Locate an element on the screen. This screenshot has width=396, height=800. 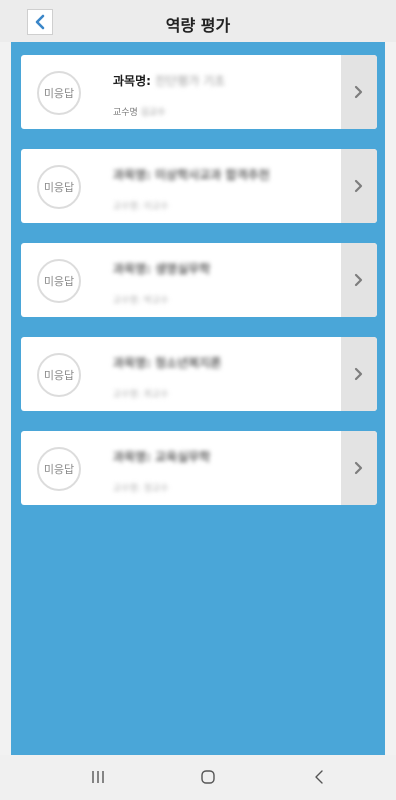
course-card: 미응답 과목명: 진단평가 기초 교수명 김교수 is located at coordinates (199, 92).